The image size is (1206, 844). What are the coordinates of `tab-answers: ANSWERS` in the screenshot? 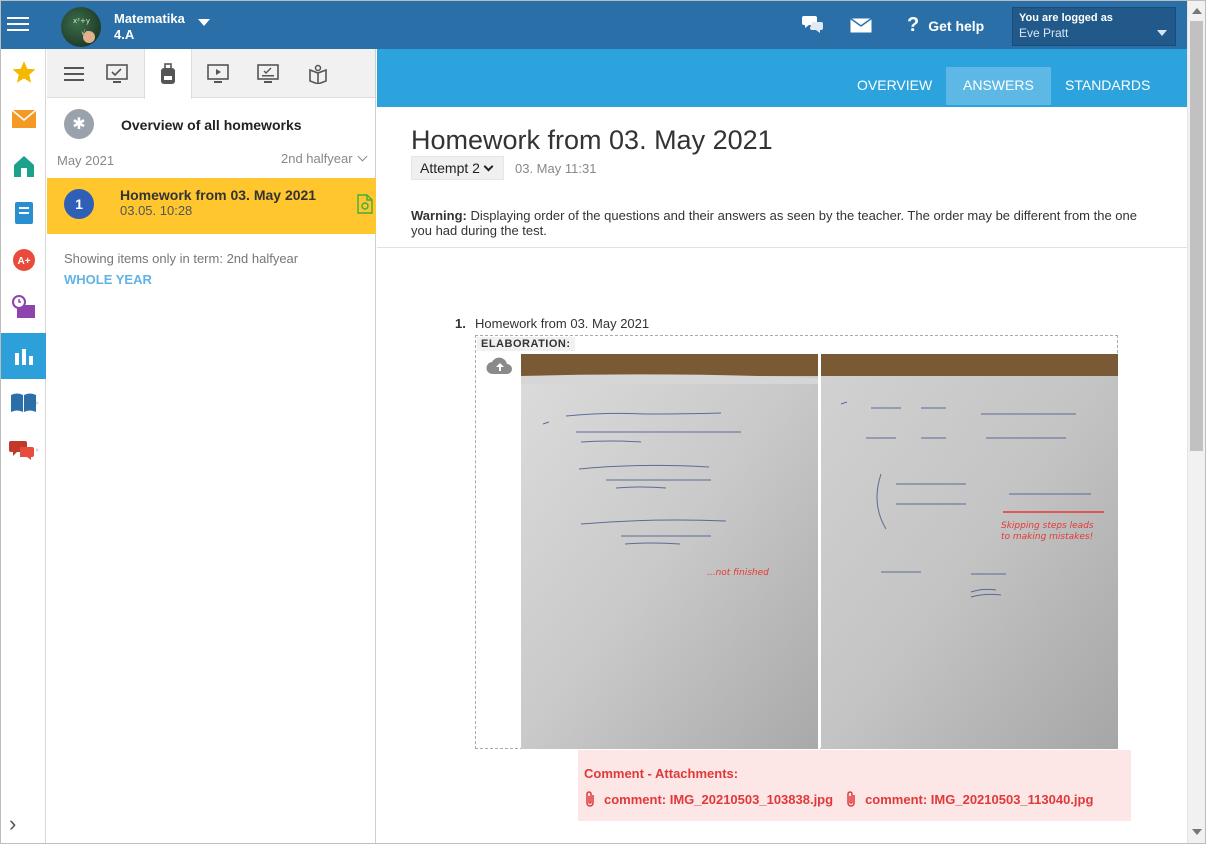 It's located at (998, 86).